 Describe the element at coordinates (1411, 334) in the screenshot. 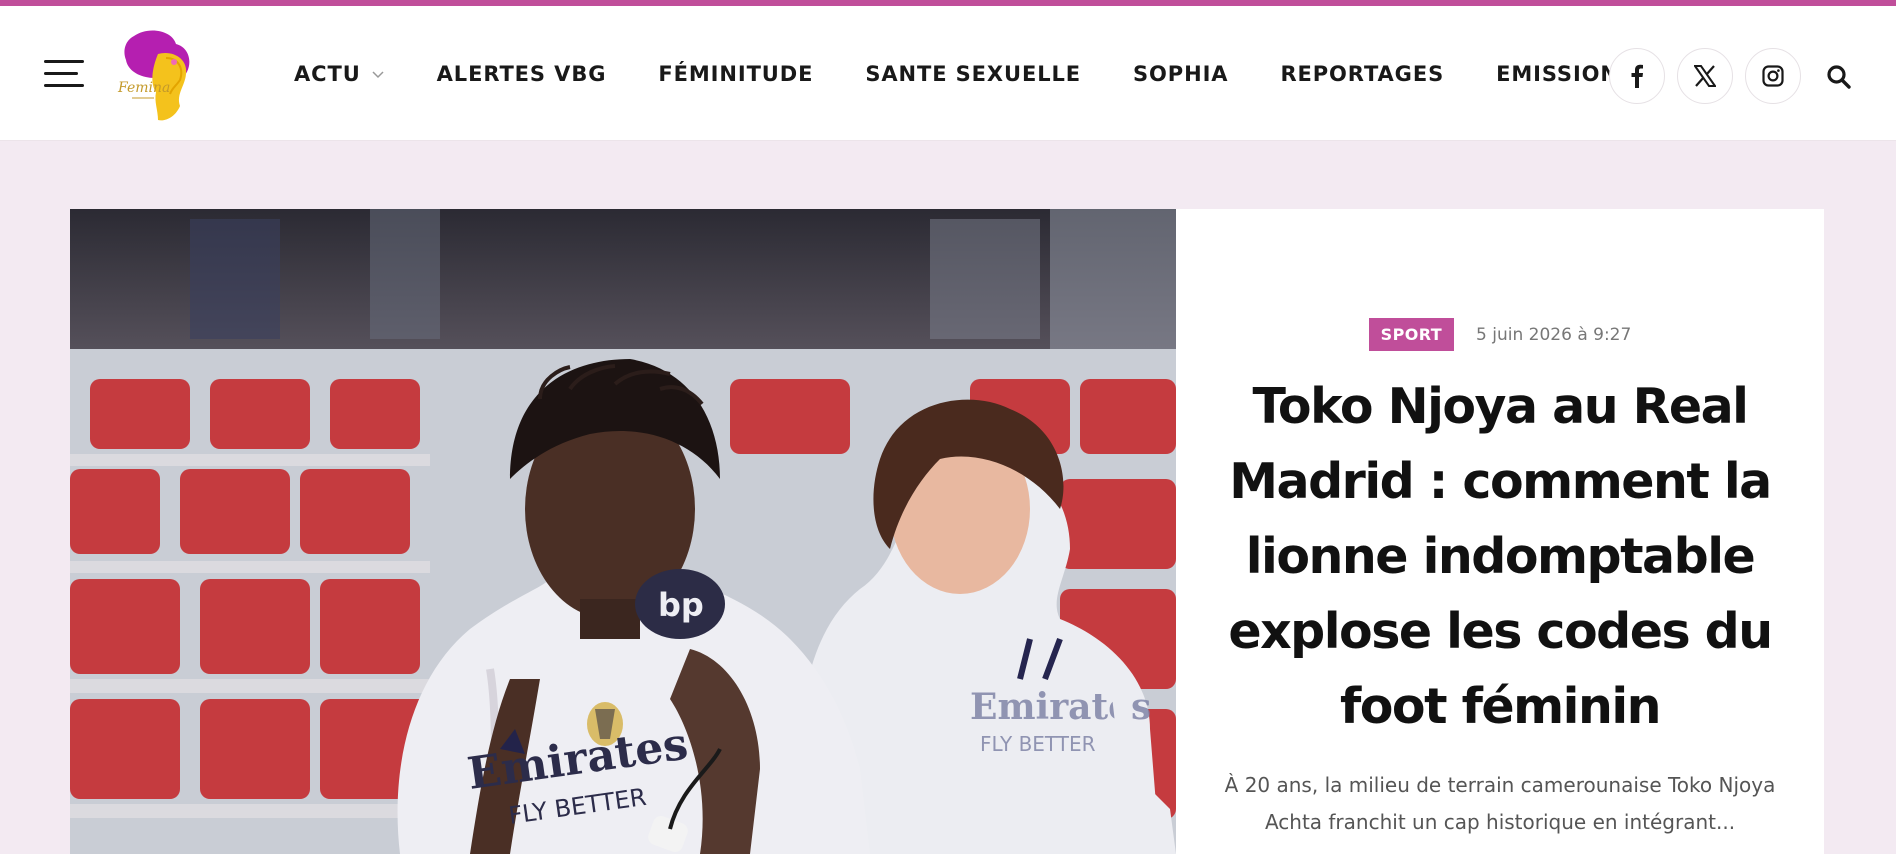

I see `category-badge: SPORT` at that location.